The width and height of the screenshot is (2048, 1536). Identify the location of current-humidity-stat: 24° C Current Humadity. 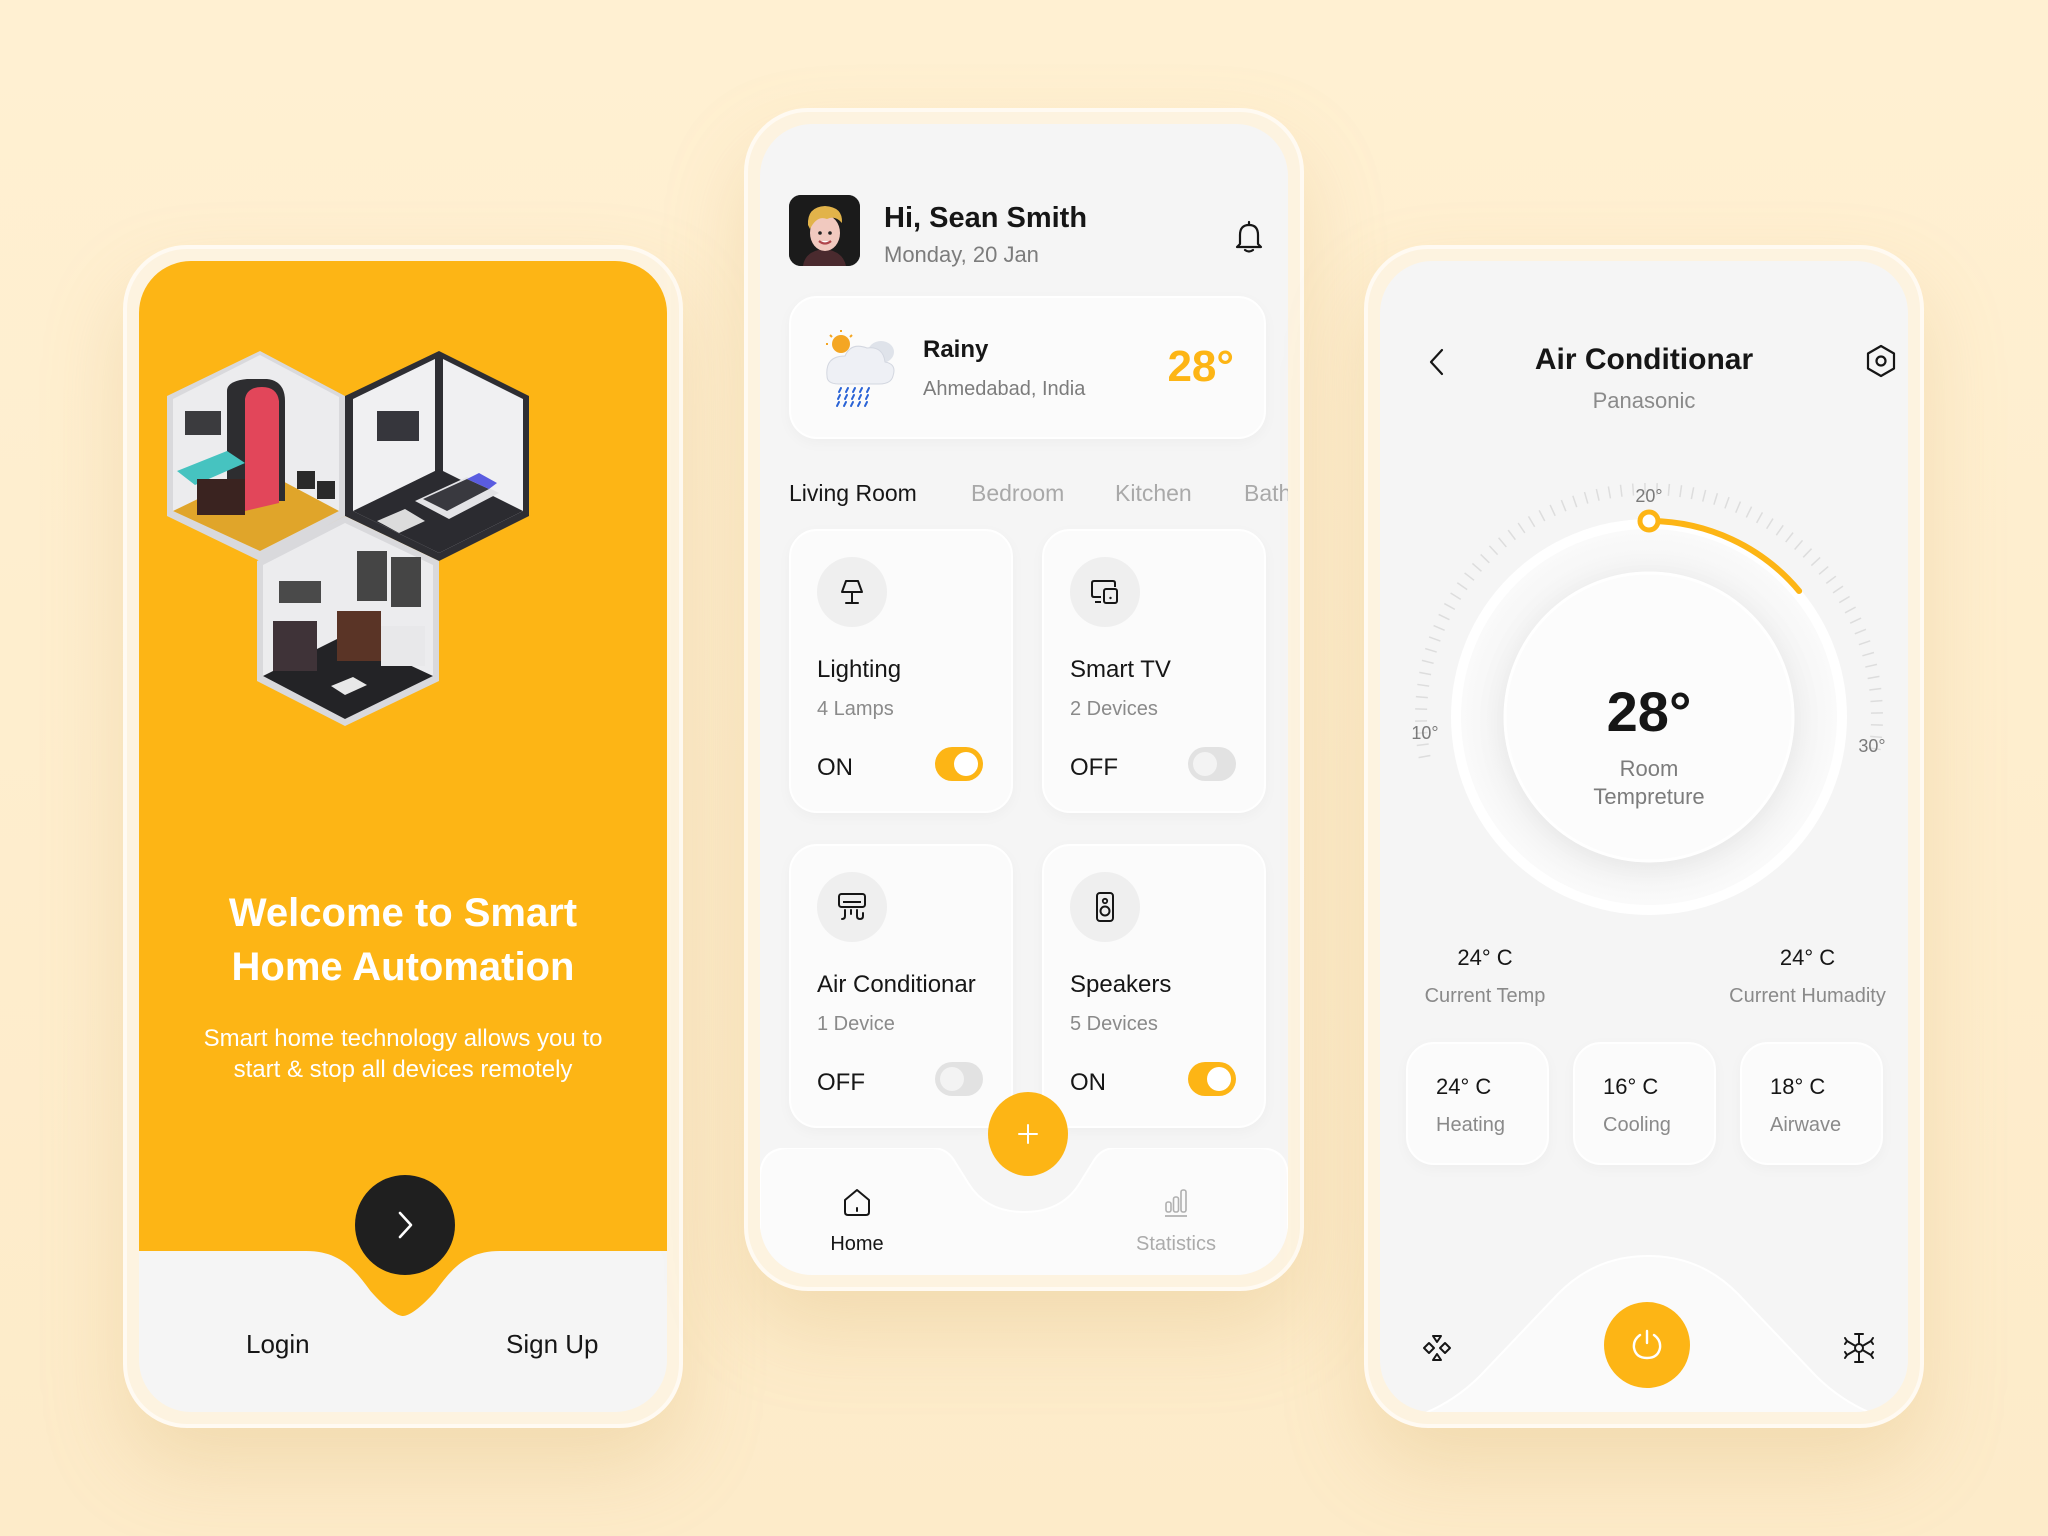
(1807, 976).